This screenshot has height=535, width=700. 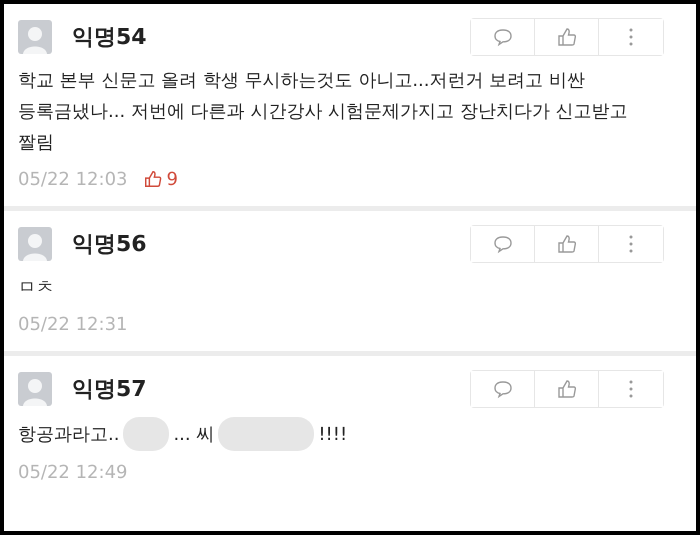 What do you see at coordinates (333, 434) in the screenshot?
I see `comment-text: !!!!` at bounding box center [333, 434].